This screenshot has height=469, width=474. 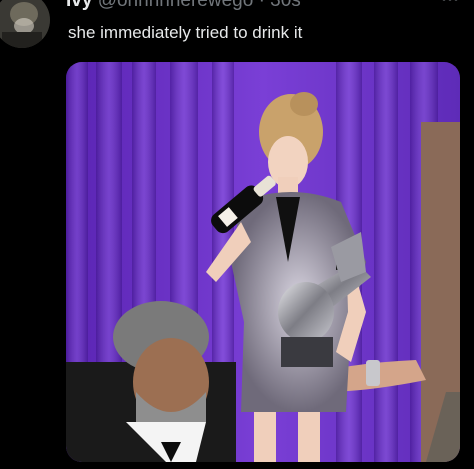 What do you see at coordinates (79, 5) in the screenshot?
I see `display-name: Ivy` at bounding box center [79, 5].